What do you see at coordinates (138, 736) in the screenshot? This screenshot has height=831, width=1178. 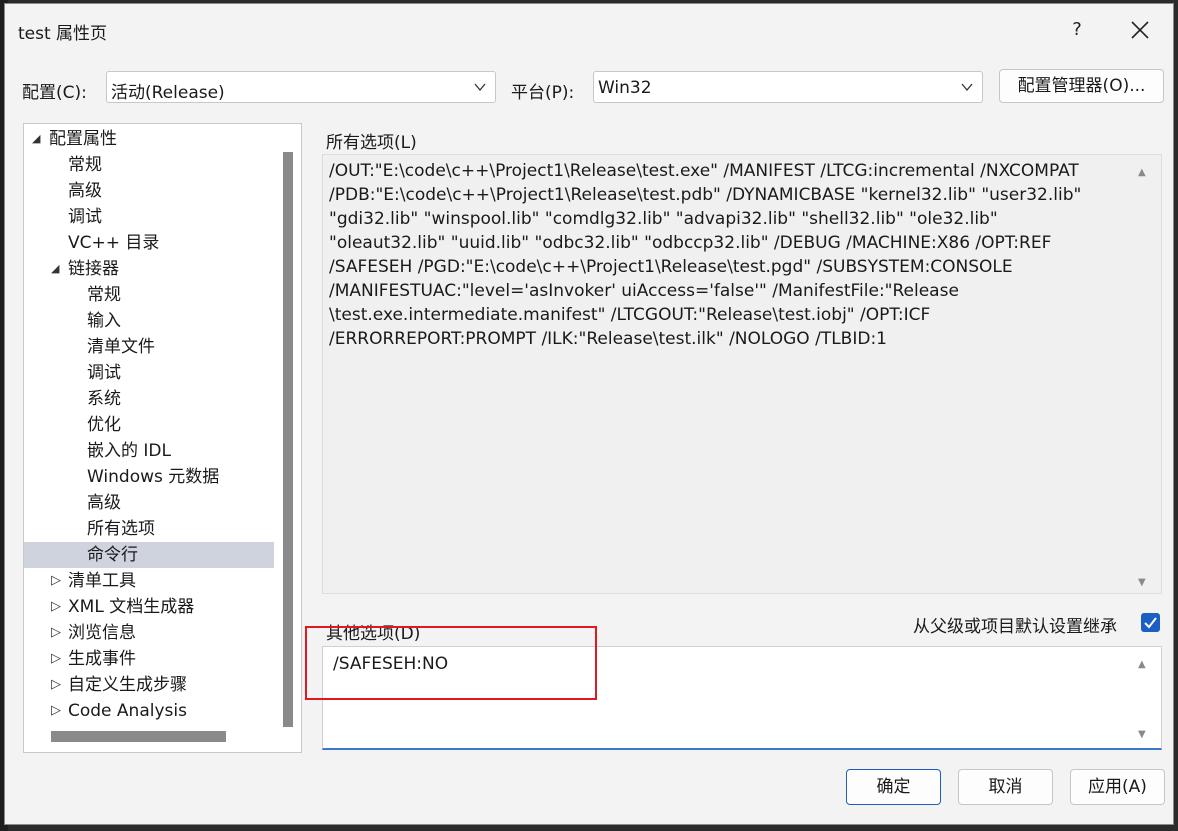 I see `tree-horizontal-scrollbar` at bounding box center [138, 736].